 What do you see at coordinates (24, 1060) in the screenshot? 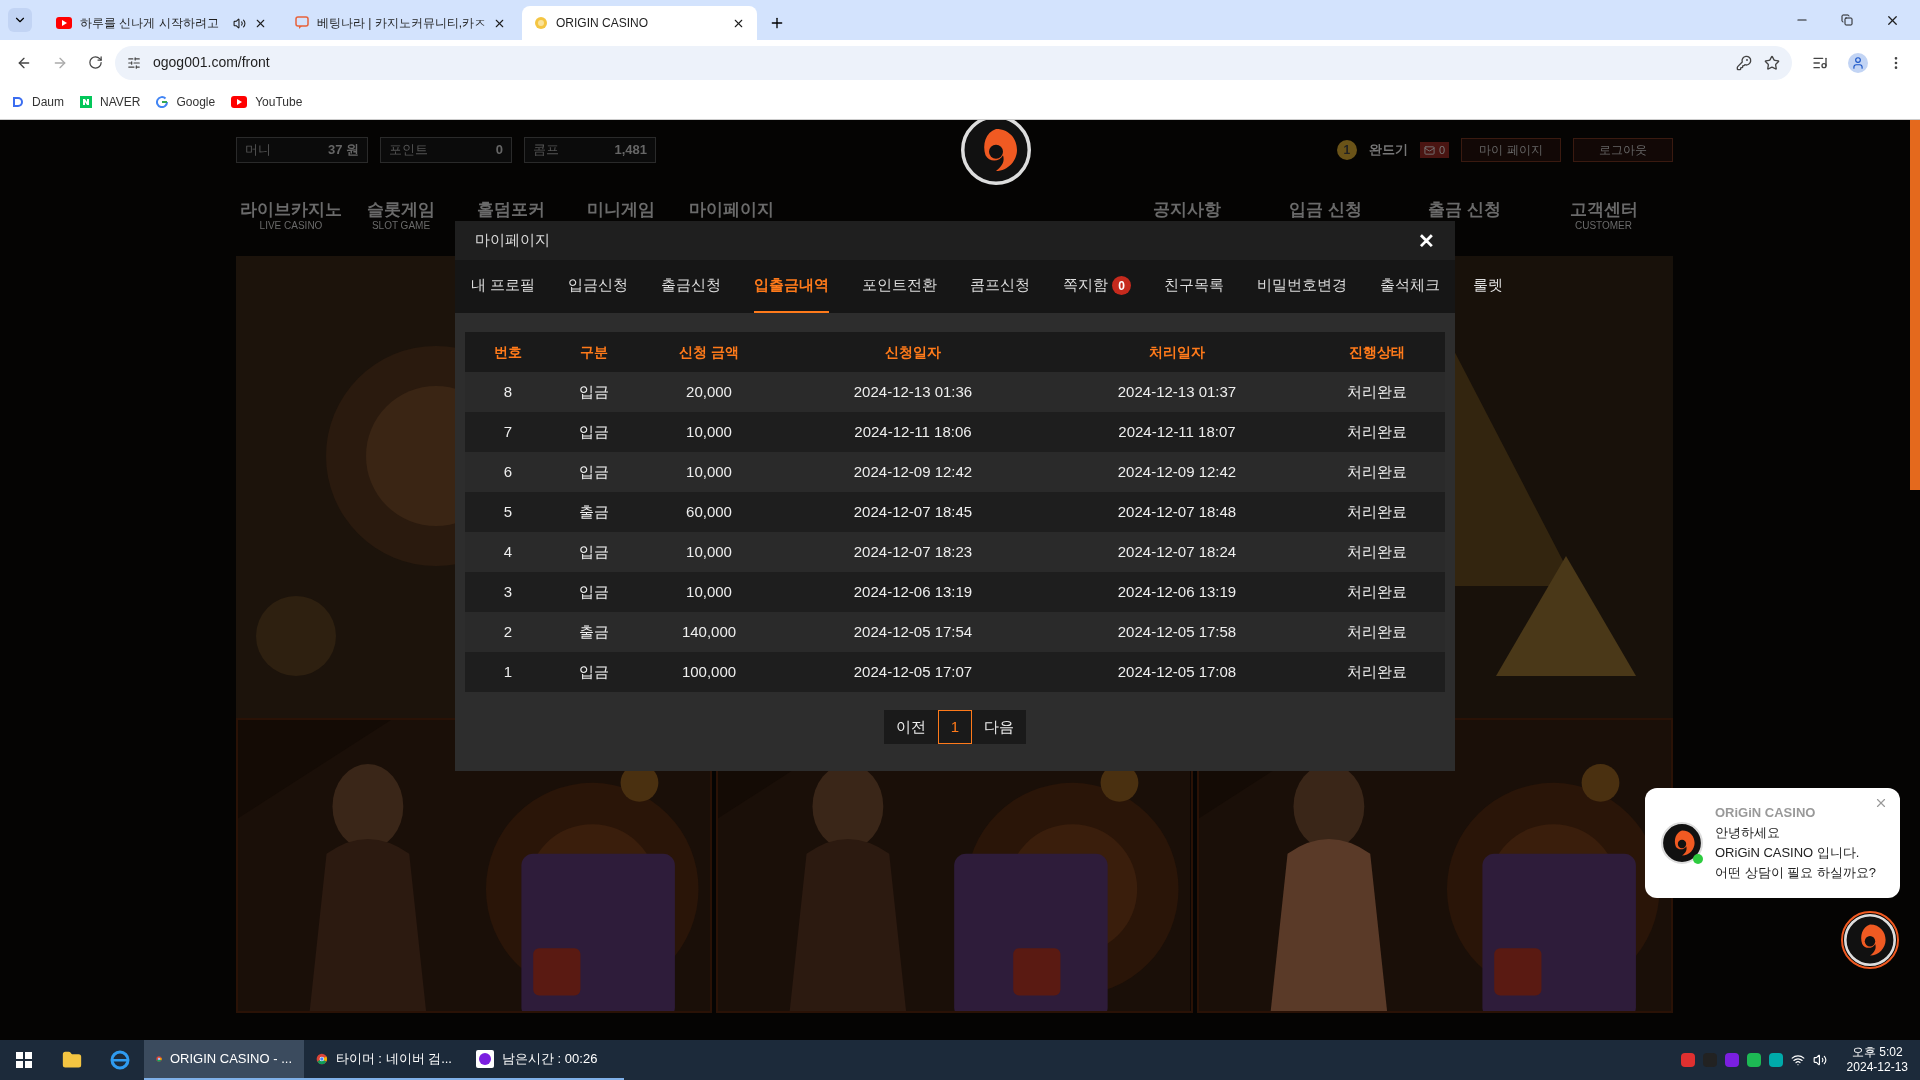
I see `windows-logo-icon` at bounding box center [24, 1060].